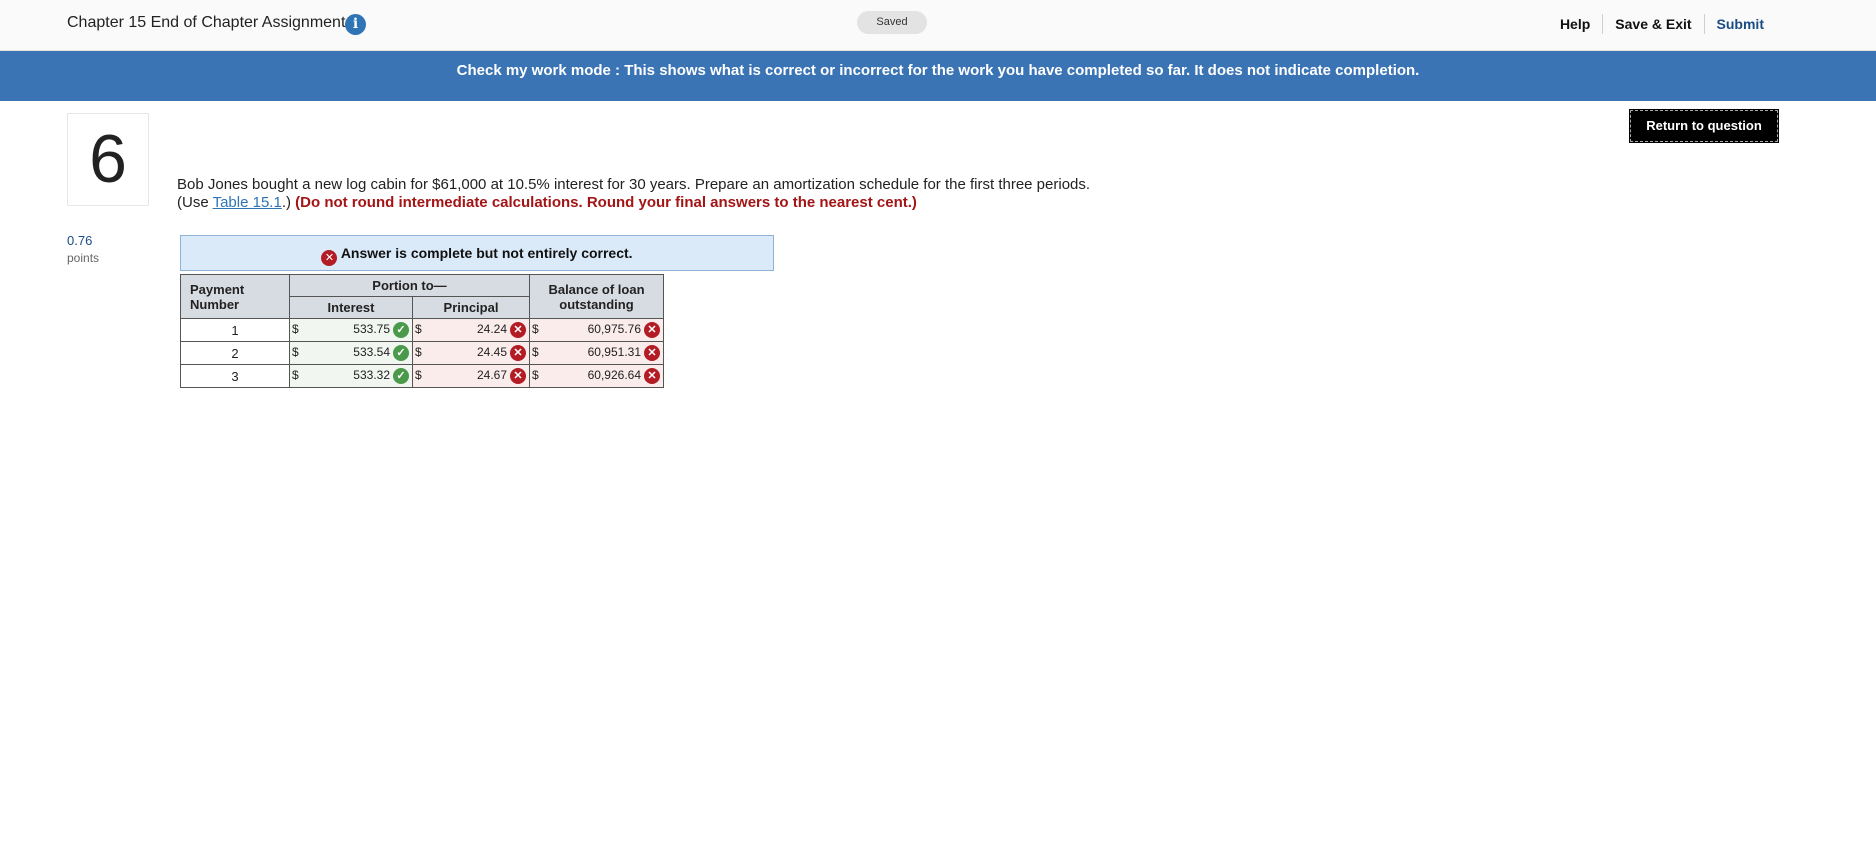 This screenshot has width=1876, height=850. Describe the element at coordinates (235, 376) in the screenshot. I see `payment-number: 3` at that location.